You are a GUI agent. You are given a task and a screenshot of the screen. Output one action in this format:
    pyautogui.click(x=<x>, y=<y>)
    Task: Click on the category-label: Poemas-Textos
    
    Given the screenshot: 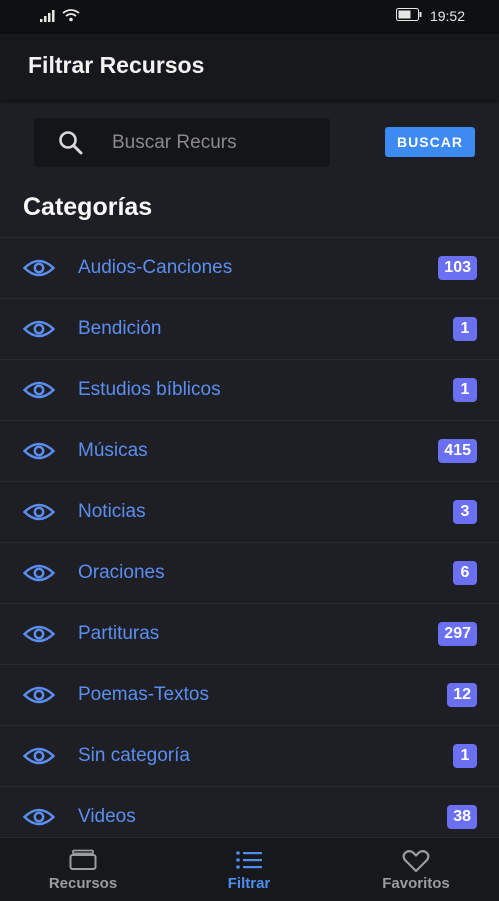 What is the action you would take?
    pyautogui.click(x=143, y=695)
    